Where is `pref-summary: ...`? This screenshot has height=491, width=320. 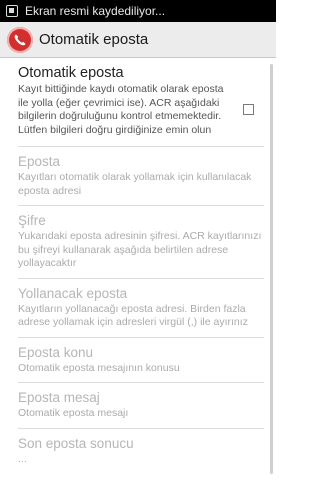 pref-summary: ... is located at coordinates (22, 458).